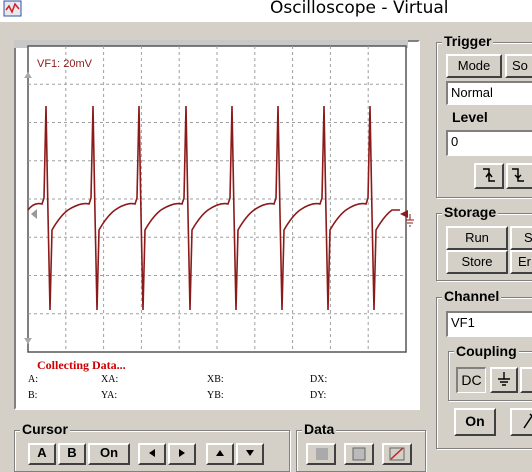 This screenshot has height=472, width=532. What do you see at coordinates (33, 395) in the screenshot?
I see `readout-b: B:` at bounding box center [33, 395].